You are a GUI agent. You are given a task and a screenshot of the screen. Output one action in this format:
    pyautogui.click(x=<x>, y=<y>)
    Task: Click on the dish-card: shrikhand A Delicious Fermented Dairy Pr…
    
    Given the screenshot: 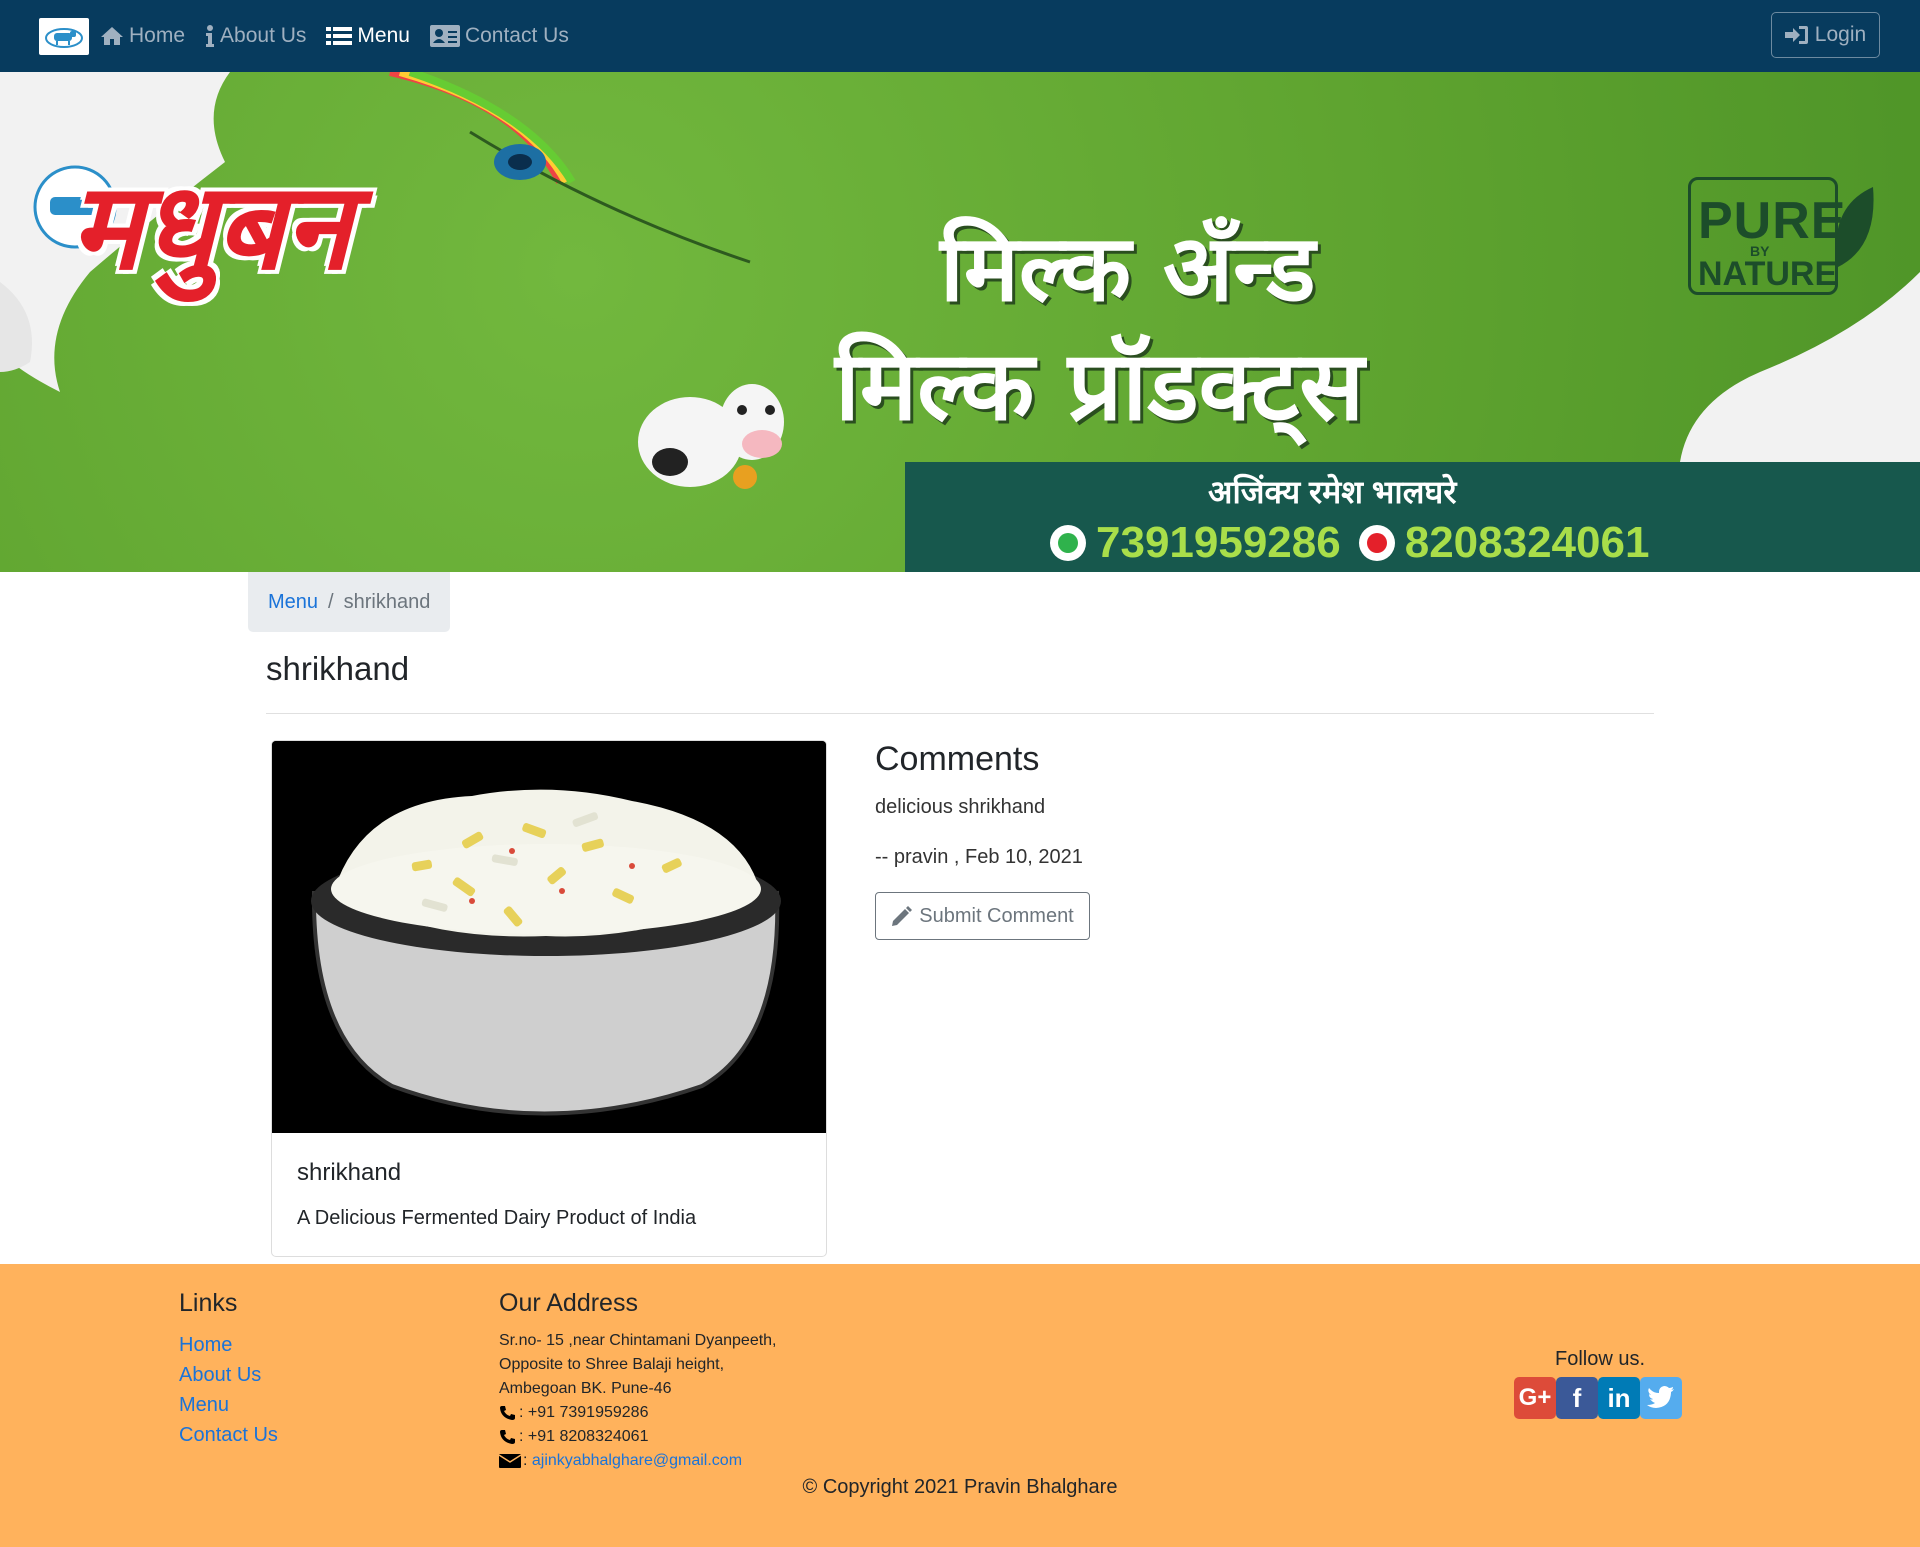 What is the action you would take?
    pyautogui.click(x=549, y=998)
    